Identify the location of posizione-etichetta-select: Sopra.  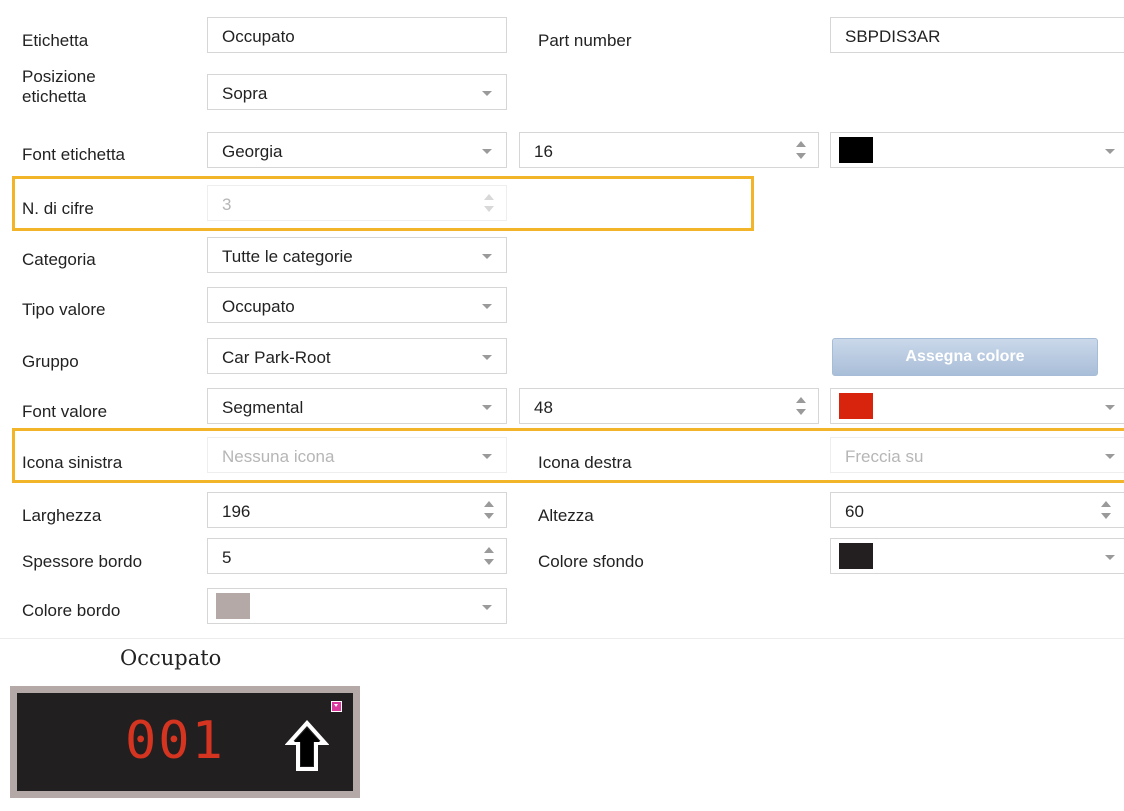
(357, 92).